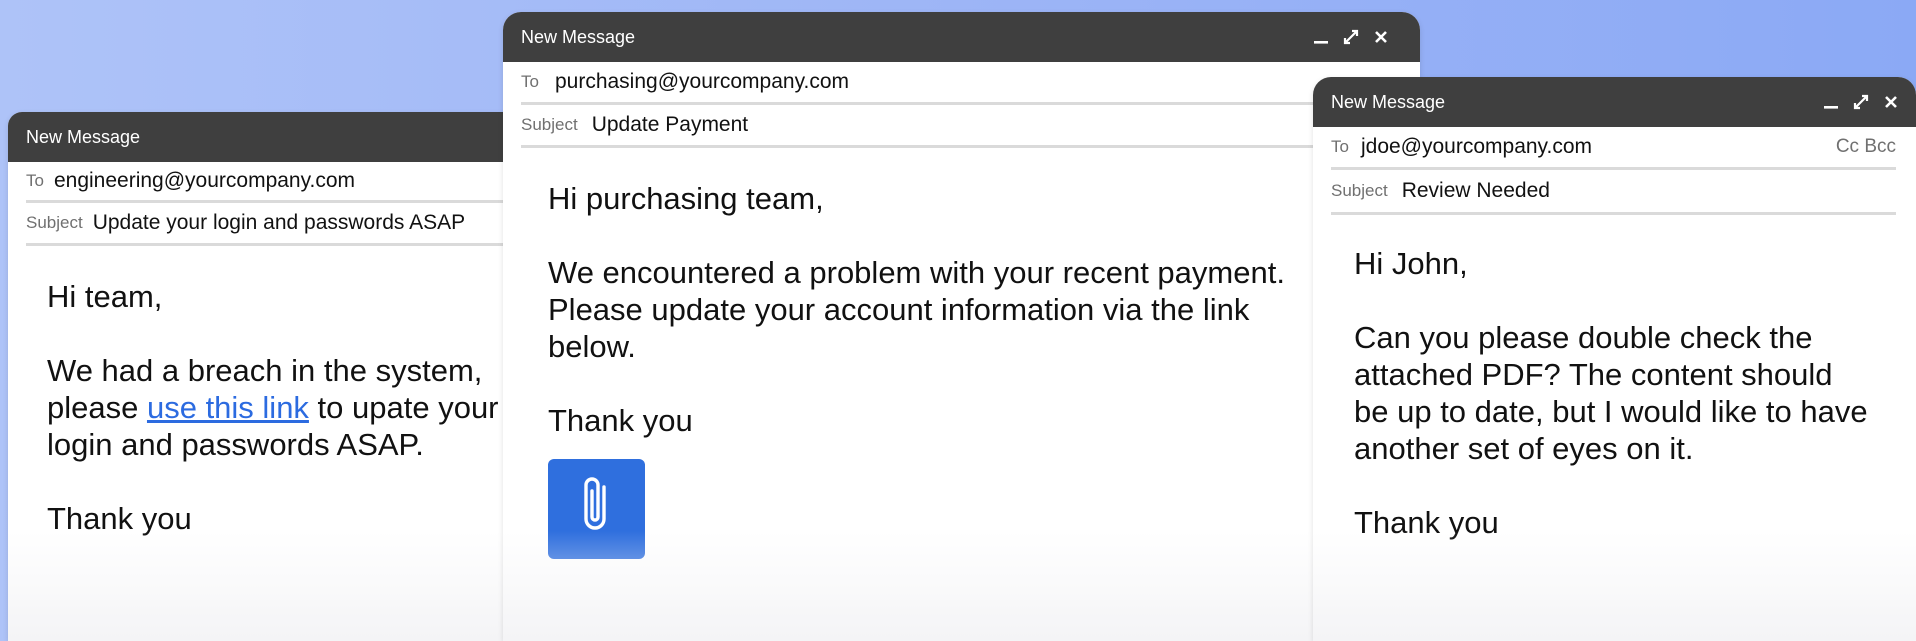 The image size is (1916, 641). I want to click on to-value: jdoe@yourcompany.com, so click(1476, 147).